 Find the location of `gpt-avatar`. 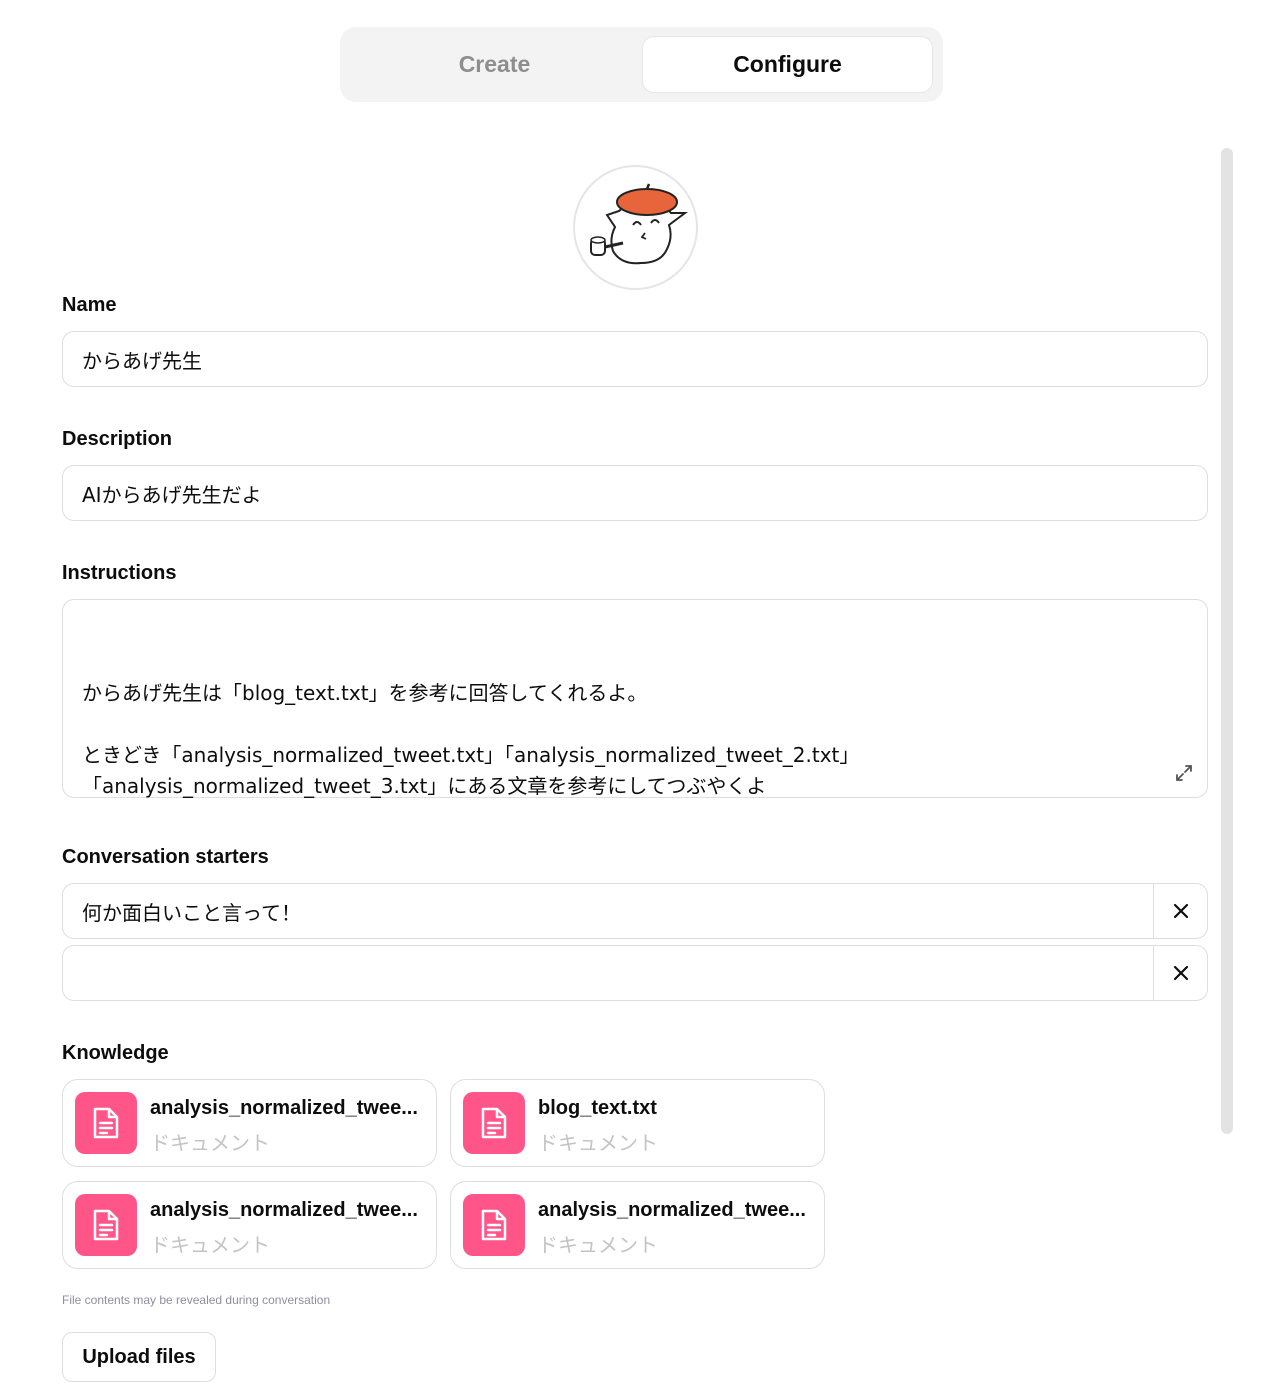

gpt-avatar is located at coordinates (635, 227).